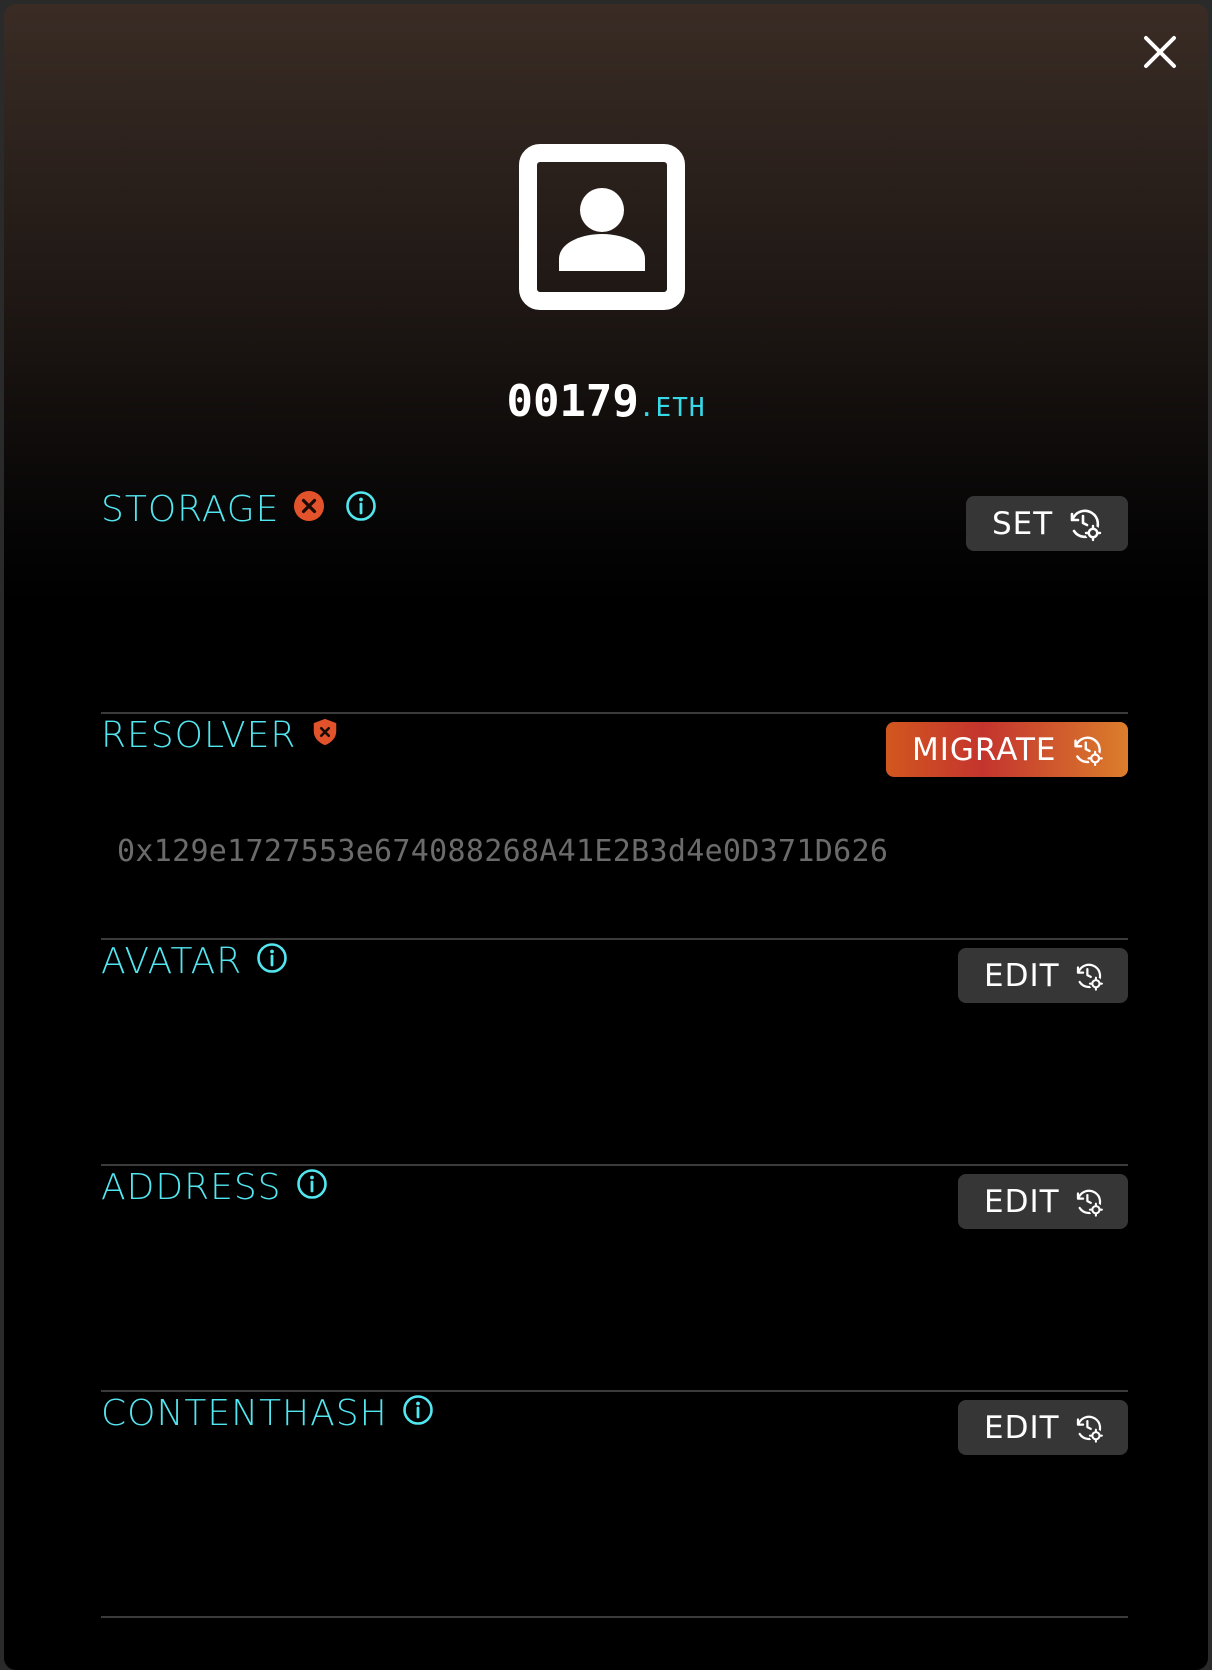 Image resolution: width=1212 pixels, height=1670 pixels. What do you see at coordinates (309, 506) in the screenshot?
I see `error-x-circle-icon` at bounding box center [309, 506].